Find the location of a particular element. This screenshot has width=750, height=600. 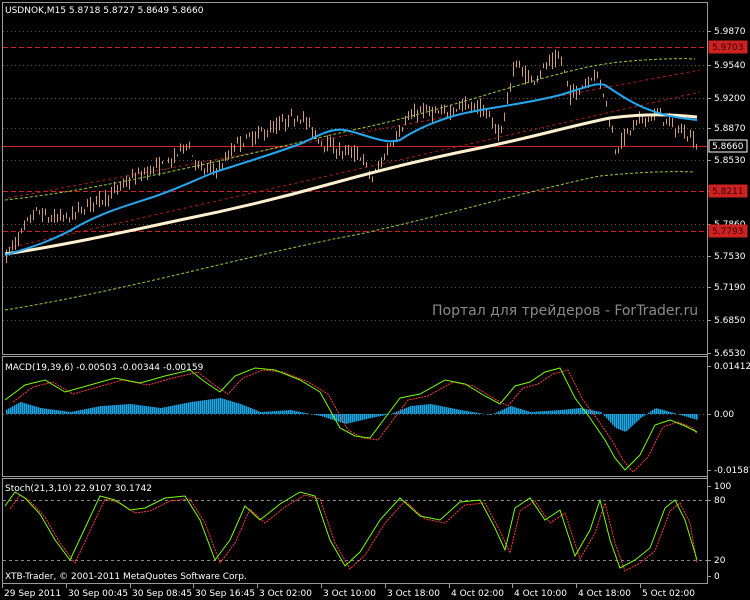

ohlc-values: 5.8718 5.8727 5.8649 5.8660 is located at coordinates (136, 11).